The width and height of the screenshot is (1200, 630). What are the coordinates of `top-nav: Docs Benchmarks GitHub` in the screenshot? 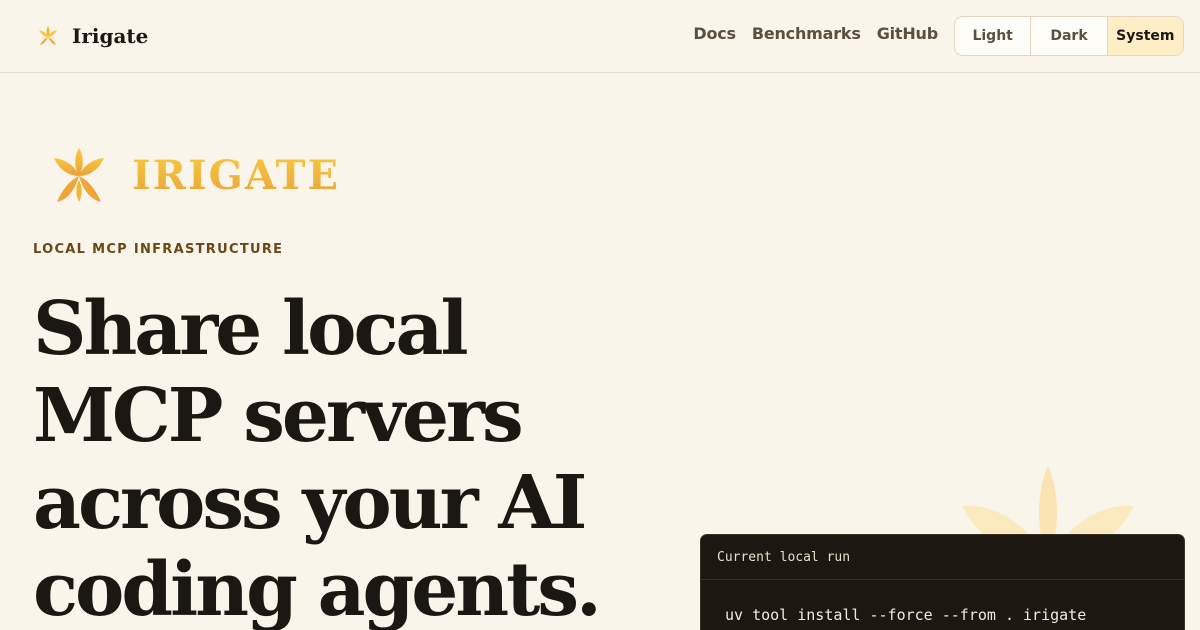 It's located at (815, 33).